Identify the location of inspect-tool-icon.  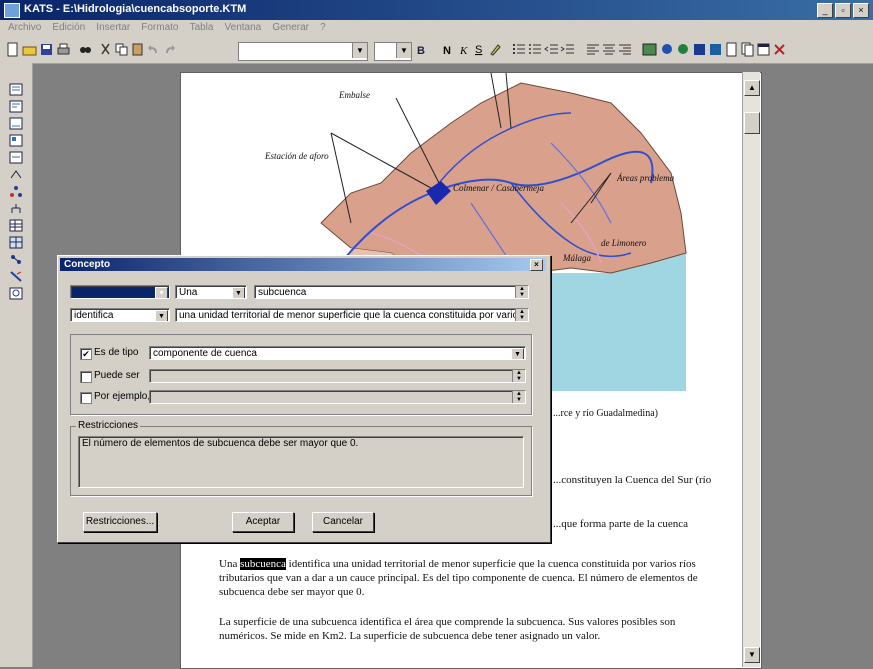
(16, 293).